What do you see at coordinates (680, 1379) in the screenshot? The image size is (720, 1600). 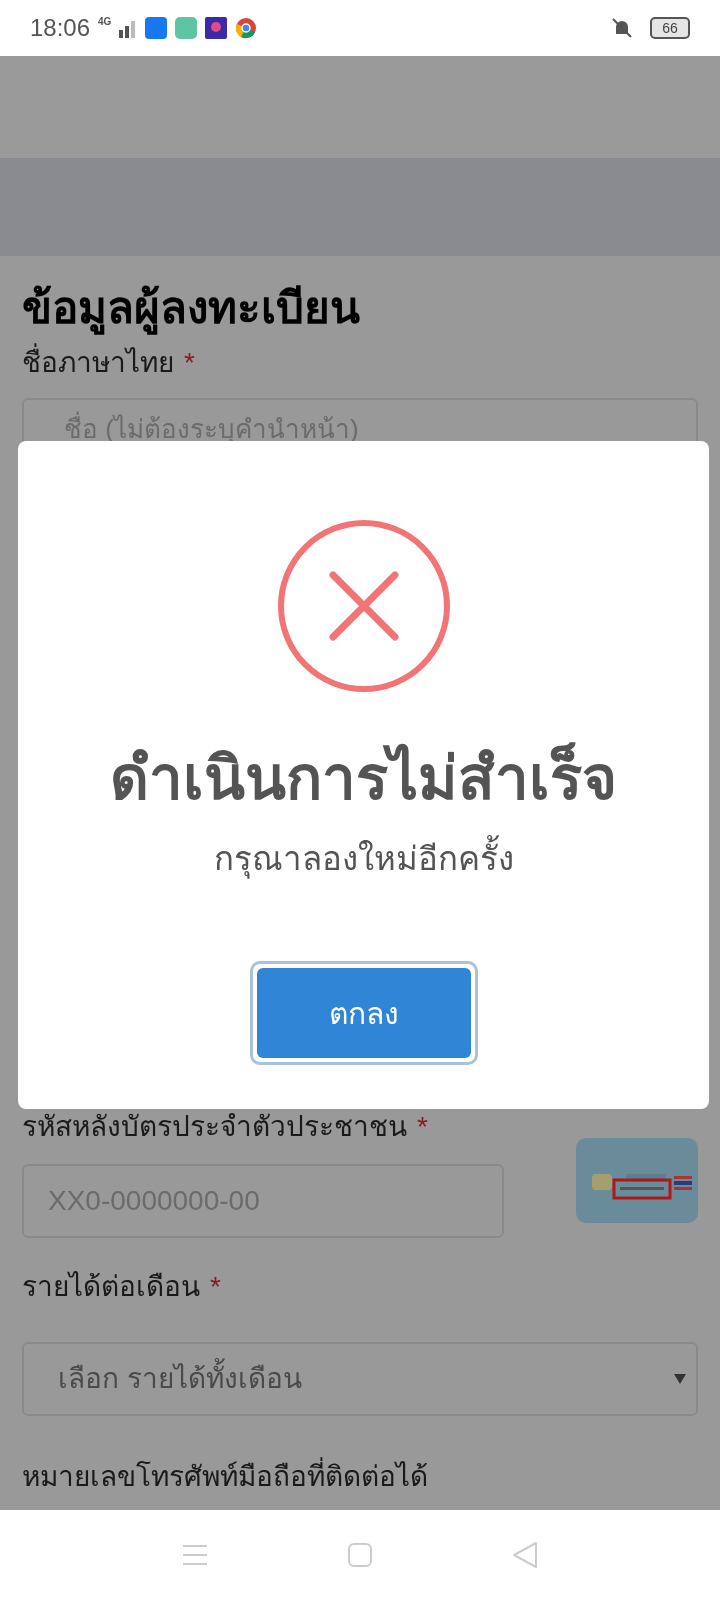 I see `dropdown-caret-icon` at bounding box center [680, 1379].